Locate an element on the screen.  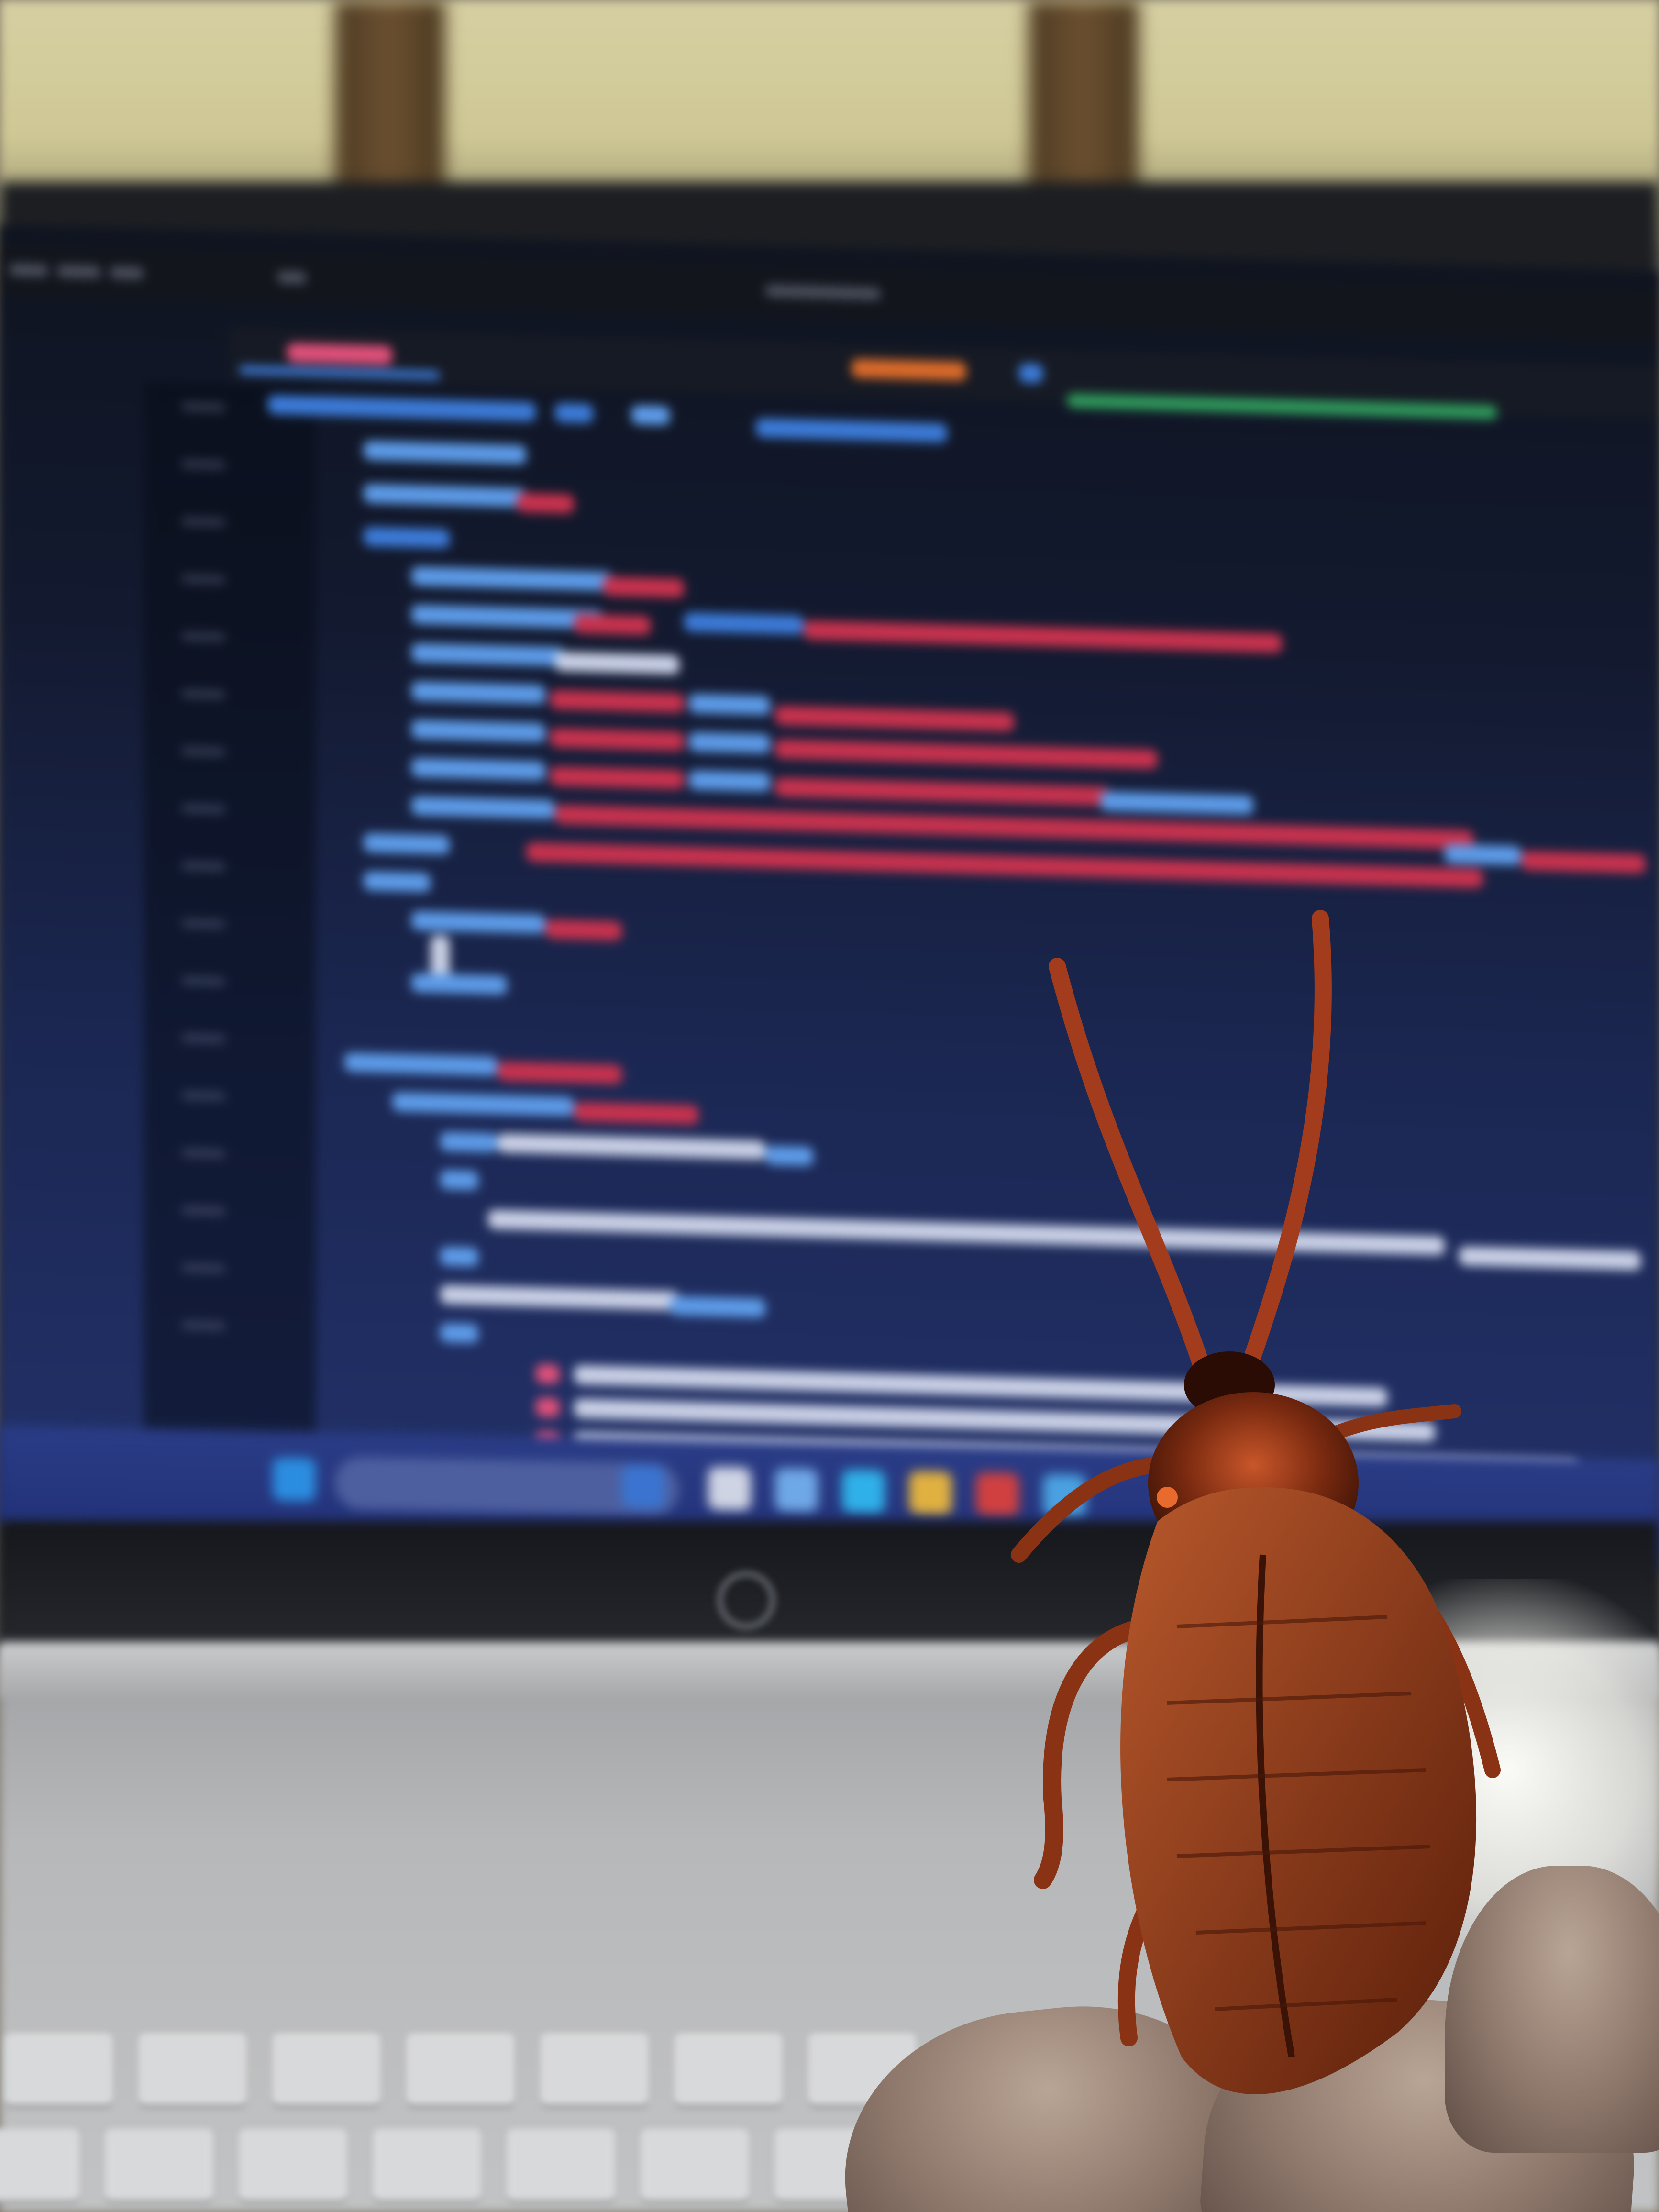
roach-leg-front-right is located at coordinates (1392, 1423).